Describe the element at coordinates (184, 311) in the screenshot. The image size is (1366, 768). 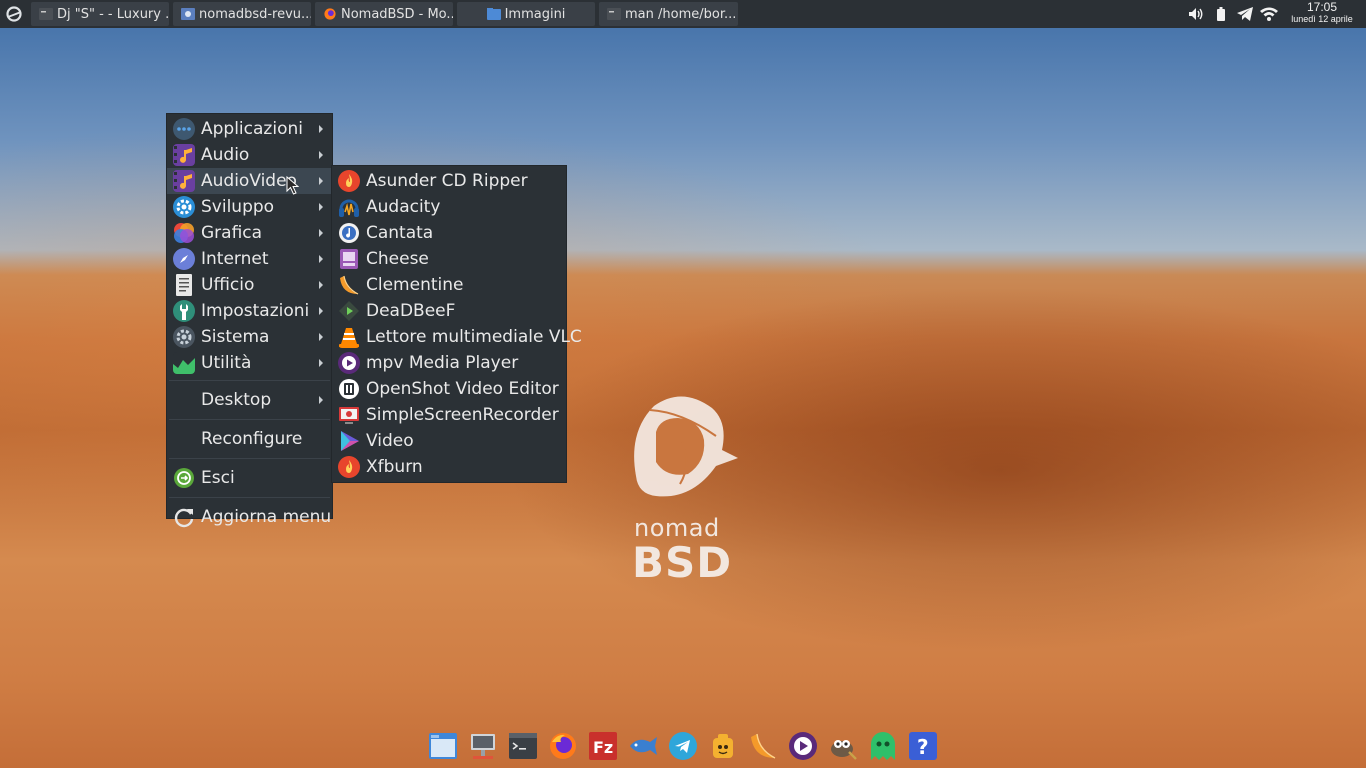
I see `settings-wrench-icon` at that location.